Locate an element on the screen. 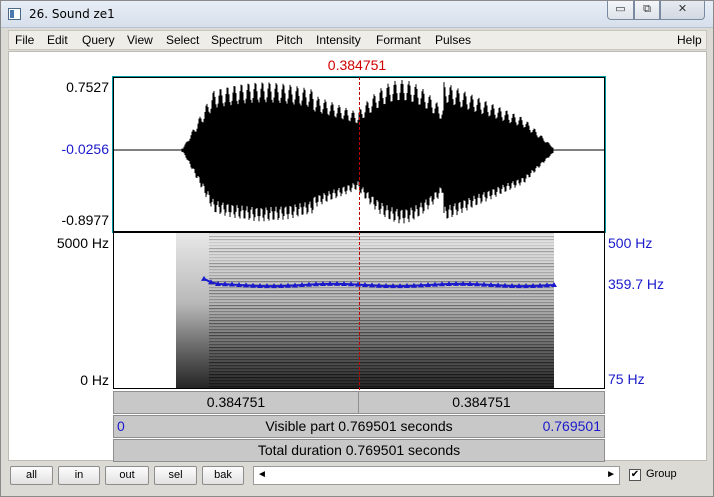  visible-end-label: 0.769501 is located at coordinates (571, 426).